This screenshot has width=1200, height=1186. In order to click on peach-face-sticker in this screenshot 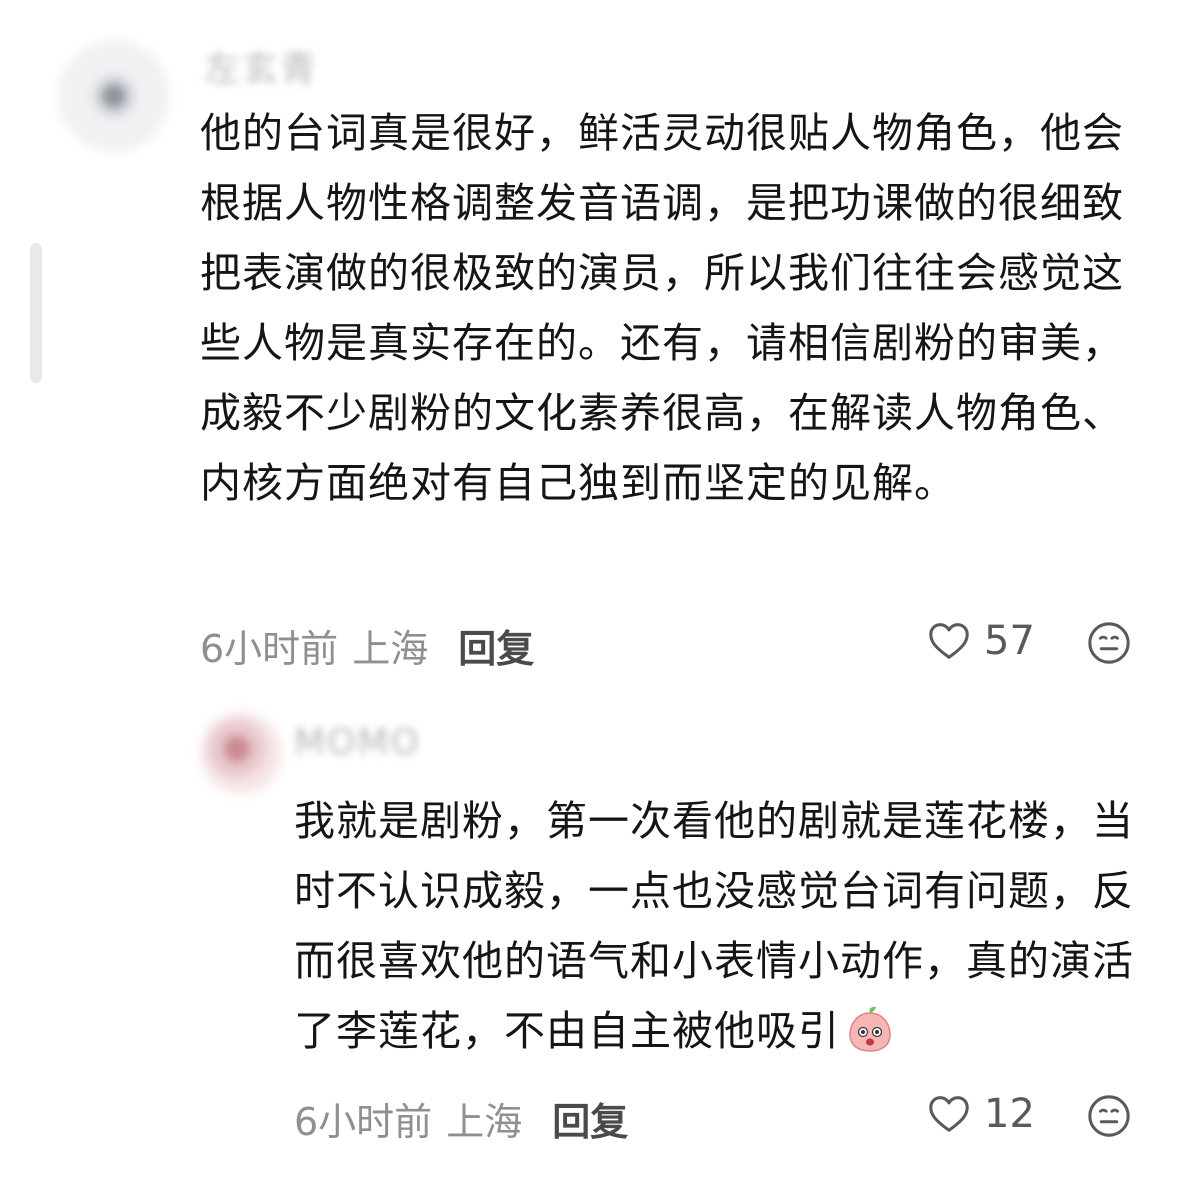, I will do `click(870, 1029)`.